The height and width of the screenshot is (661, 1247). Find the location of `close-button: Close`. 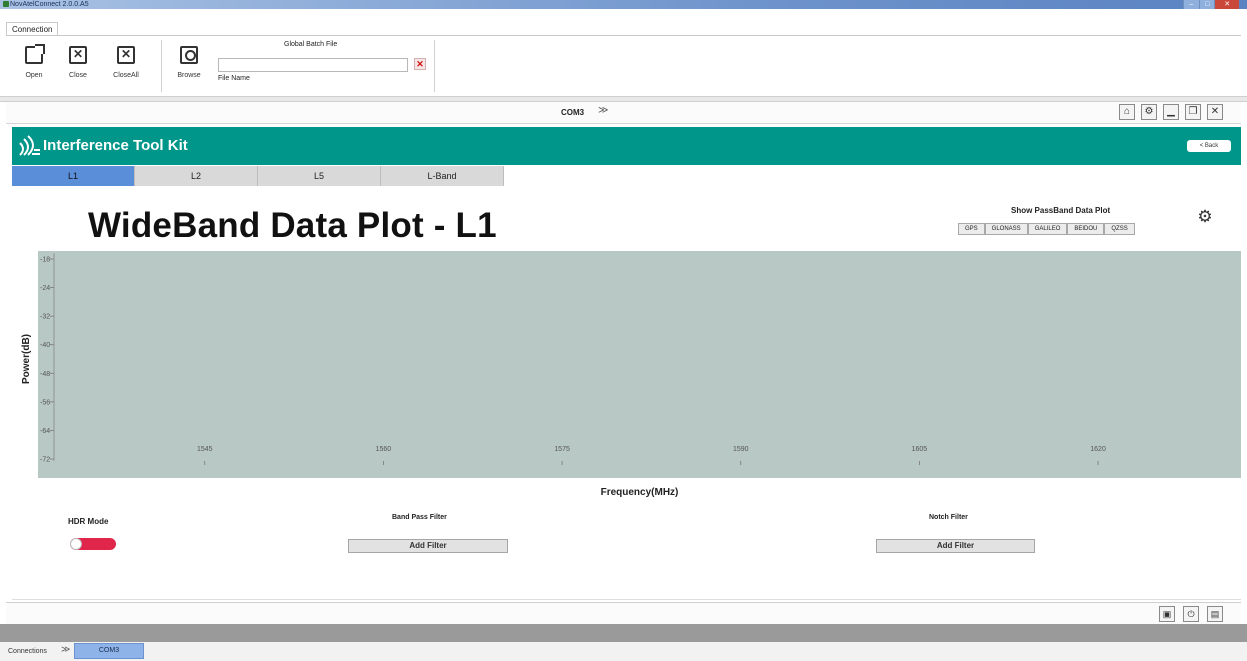

close-button: Close is located at coordinates (78, 62).